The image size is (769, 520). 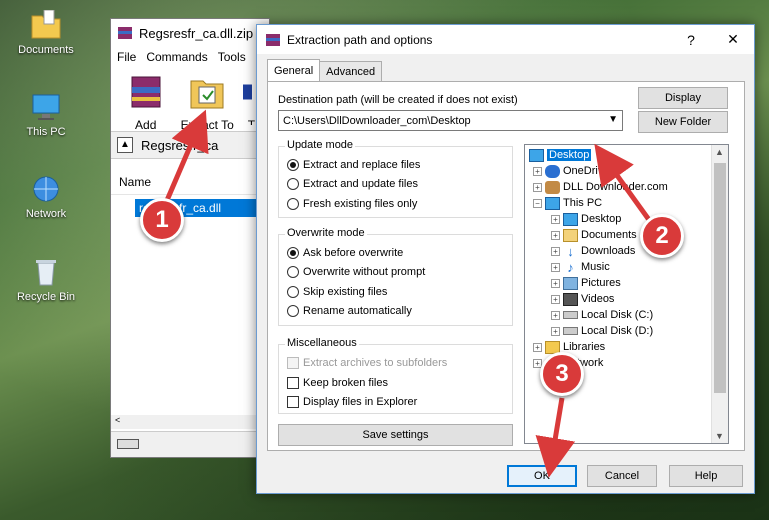 What do you see at coordinates (232, 57) in the screenshot?
I see `menu-tools: Tools` at bounding box center [232, 57].